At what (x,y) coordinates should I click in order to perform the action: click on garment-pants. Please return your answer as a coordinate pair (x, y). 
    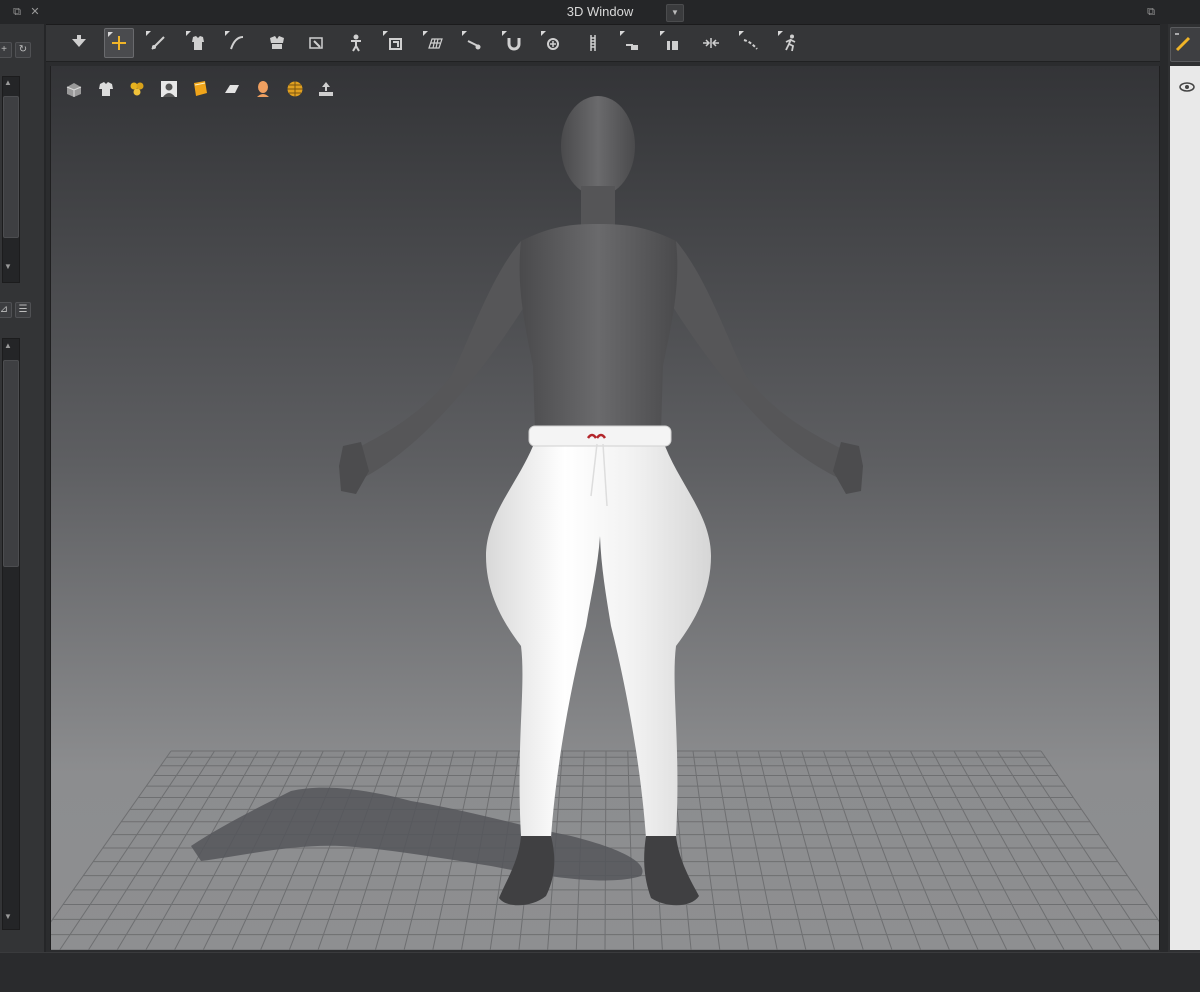
    Looking at the image, I should click on (598, 633).